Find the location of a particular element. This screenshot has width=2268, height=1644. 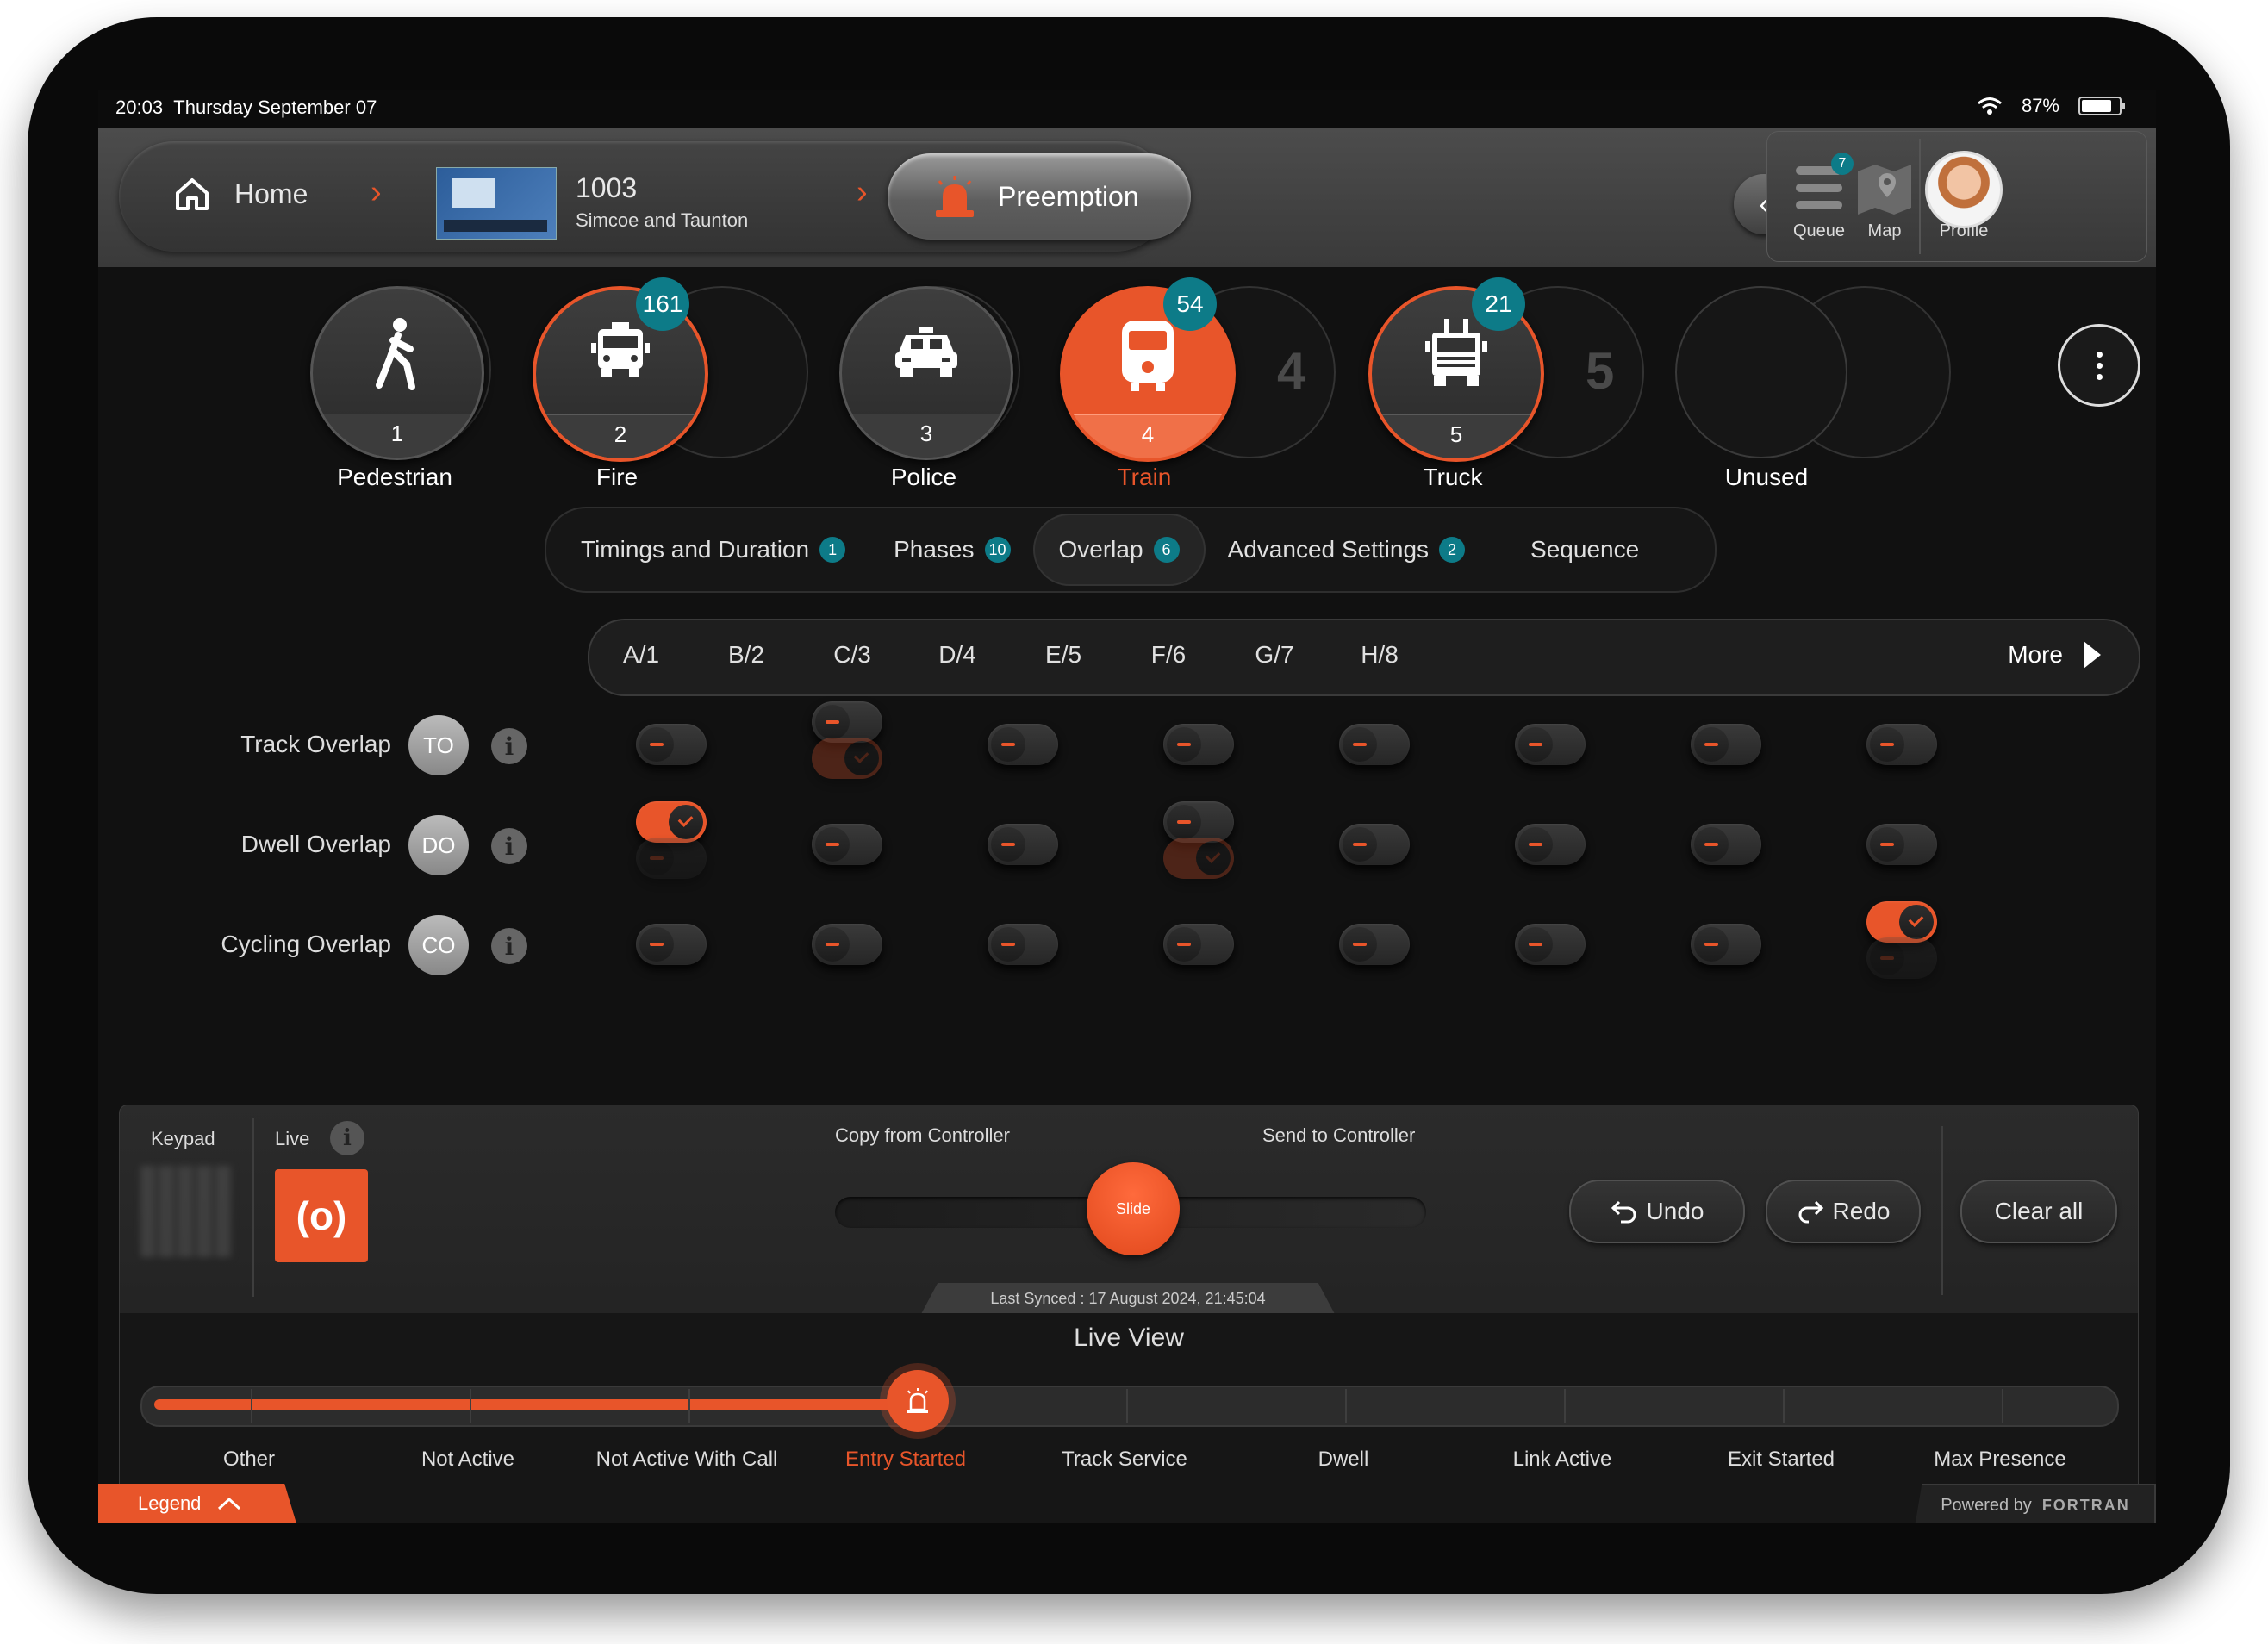

keypad-label: Keypad is located at coordinates (183, 1138).